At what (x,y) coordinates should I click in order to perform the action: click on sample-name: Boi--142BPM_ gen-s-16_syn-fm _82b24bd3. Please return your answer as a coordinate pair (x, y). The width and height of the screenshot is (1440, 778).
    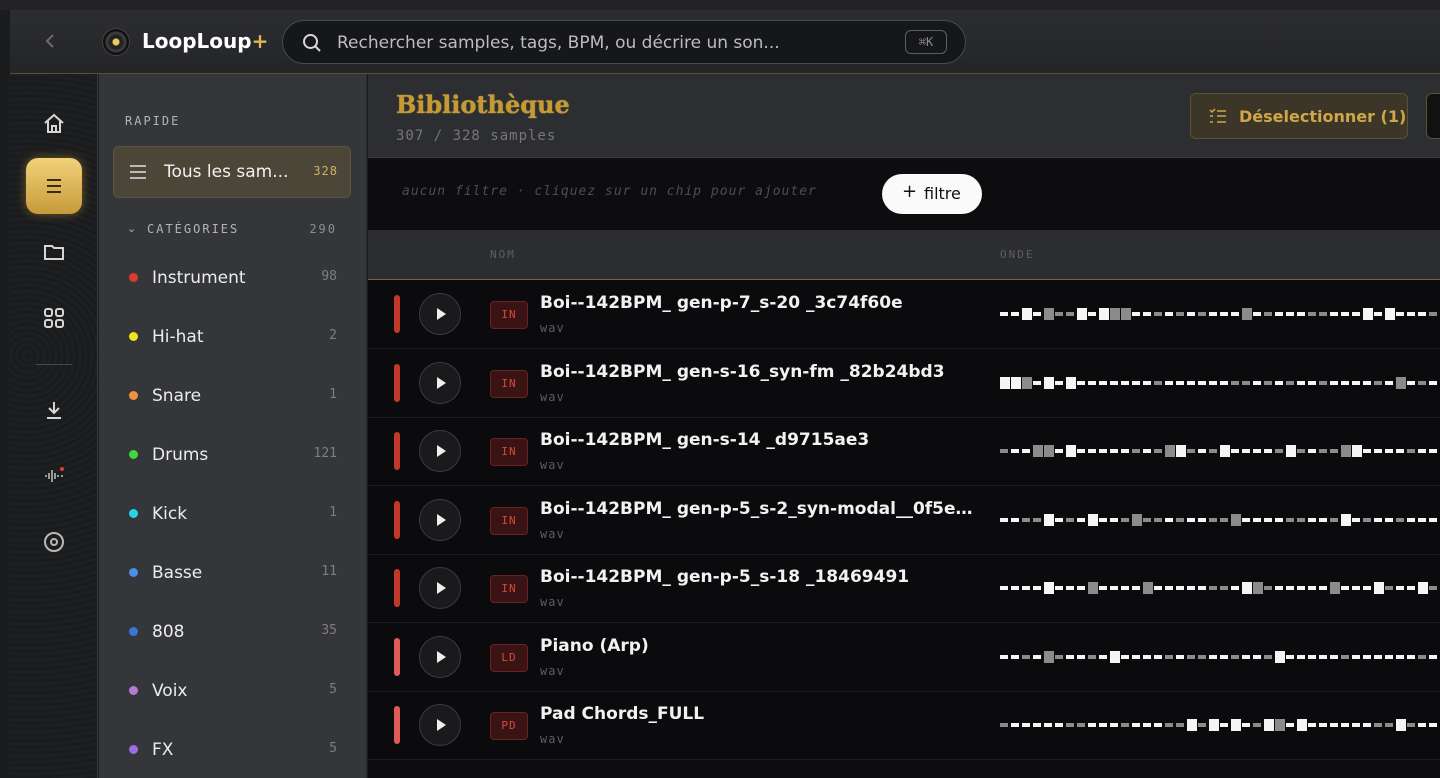
    Looking at the image, I should click on (742, 371).